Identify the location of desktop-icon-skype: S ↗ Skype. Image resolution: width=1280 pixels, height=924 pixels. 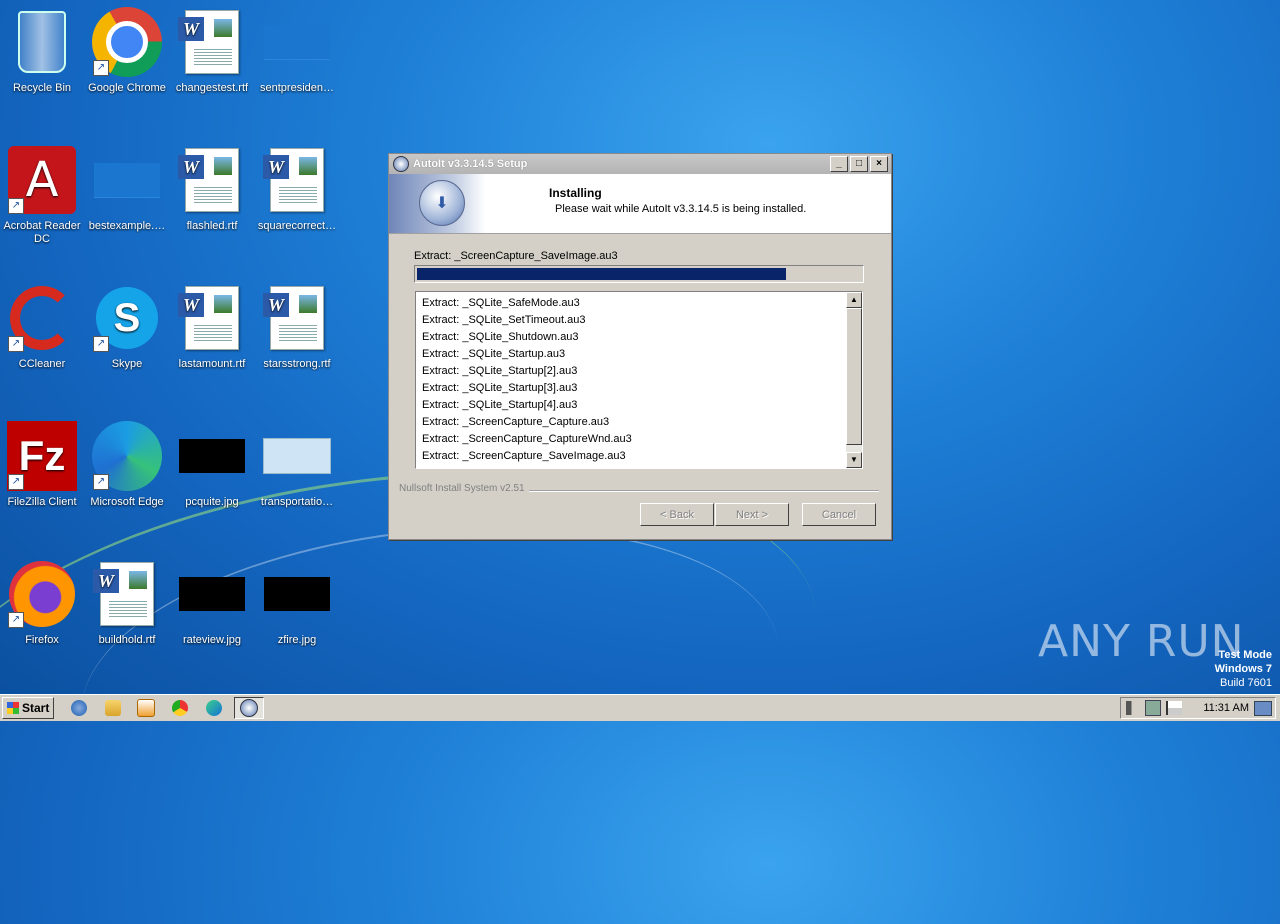
(127, 326).